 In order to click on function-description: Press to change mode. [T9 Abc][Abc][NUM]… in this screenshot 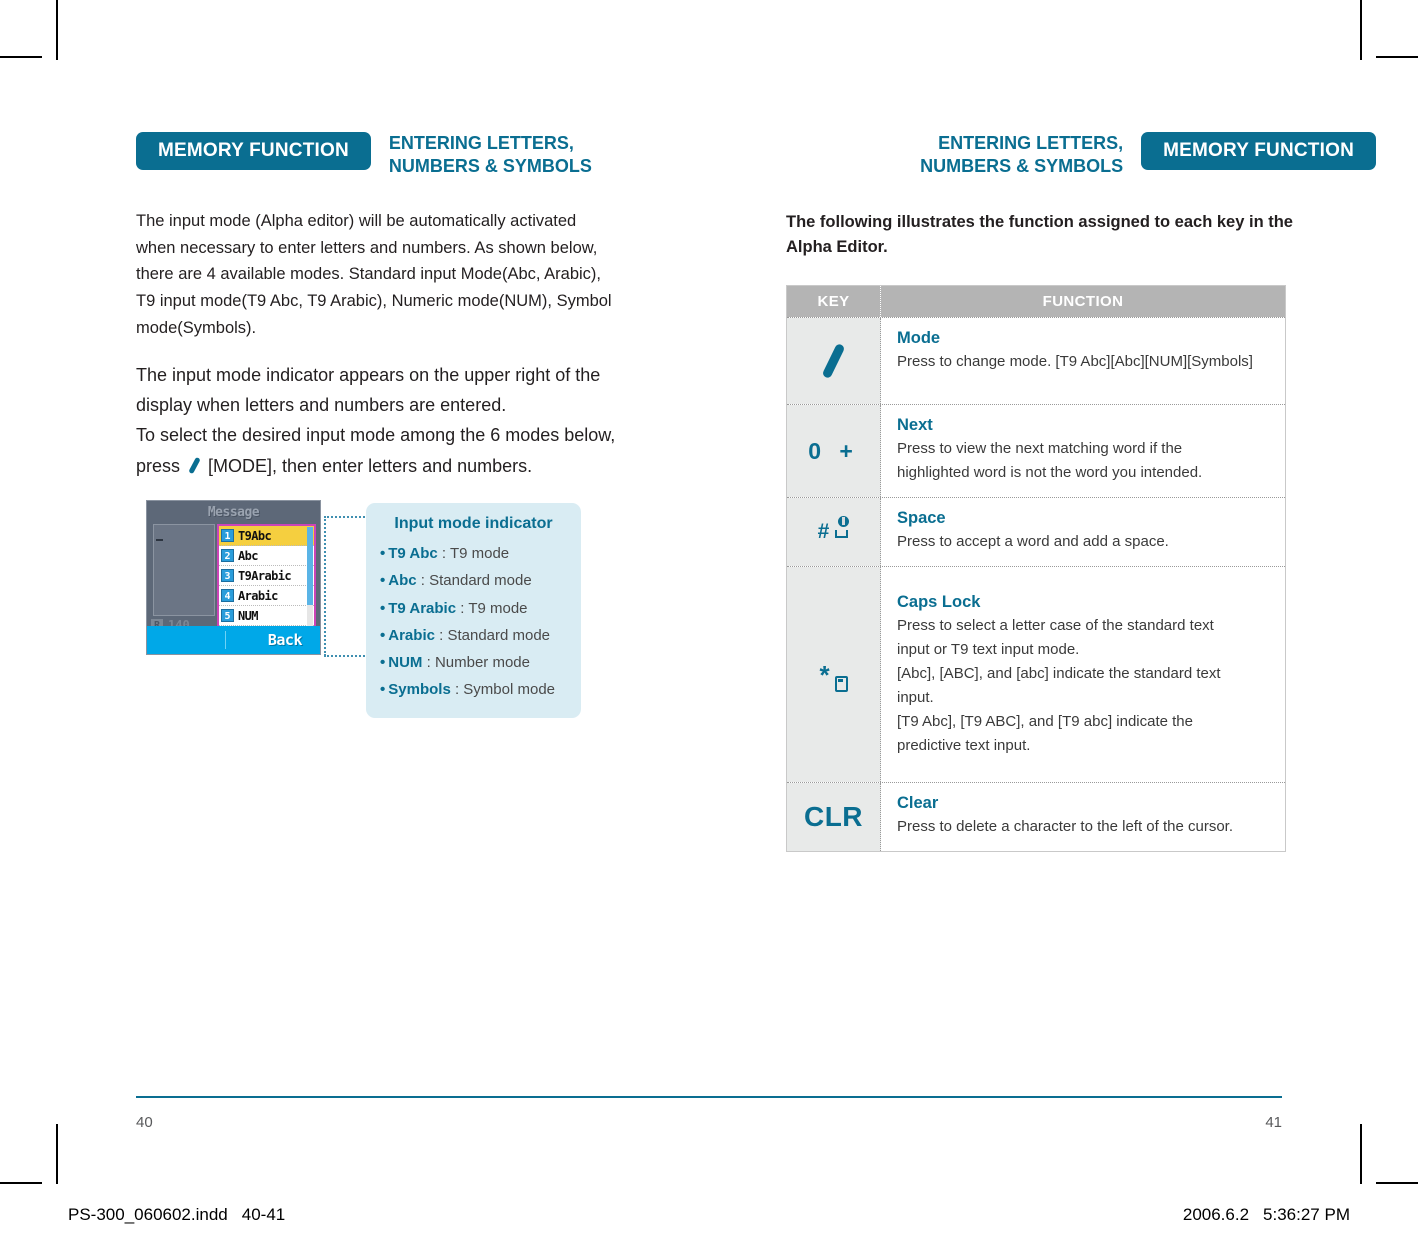, I will do `click(1085, 362)`.